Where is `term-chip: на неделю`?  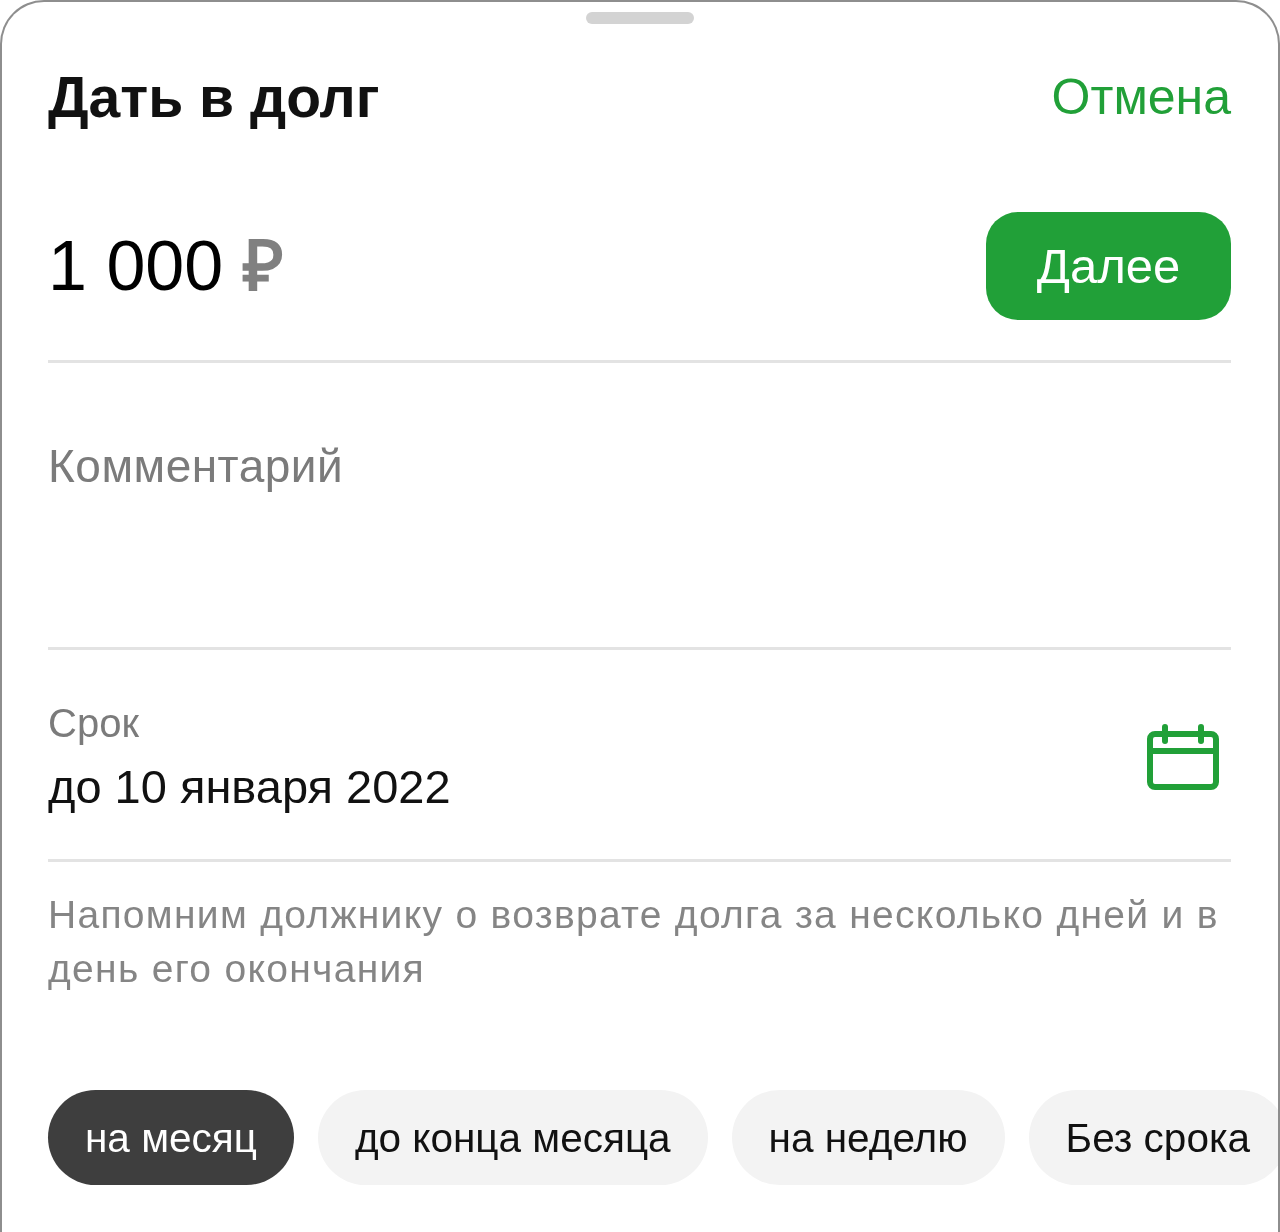 term-chip: на неделю is located at coordinates (868, 1138).